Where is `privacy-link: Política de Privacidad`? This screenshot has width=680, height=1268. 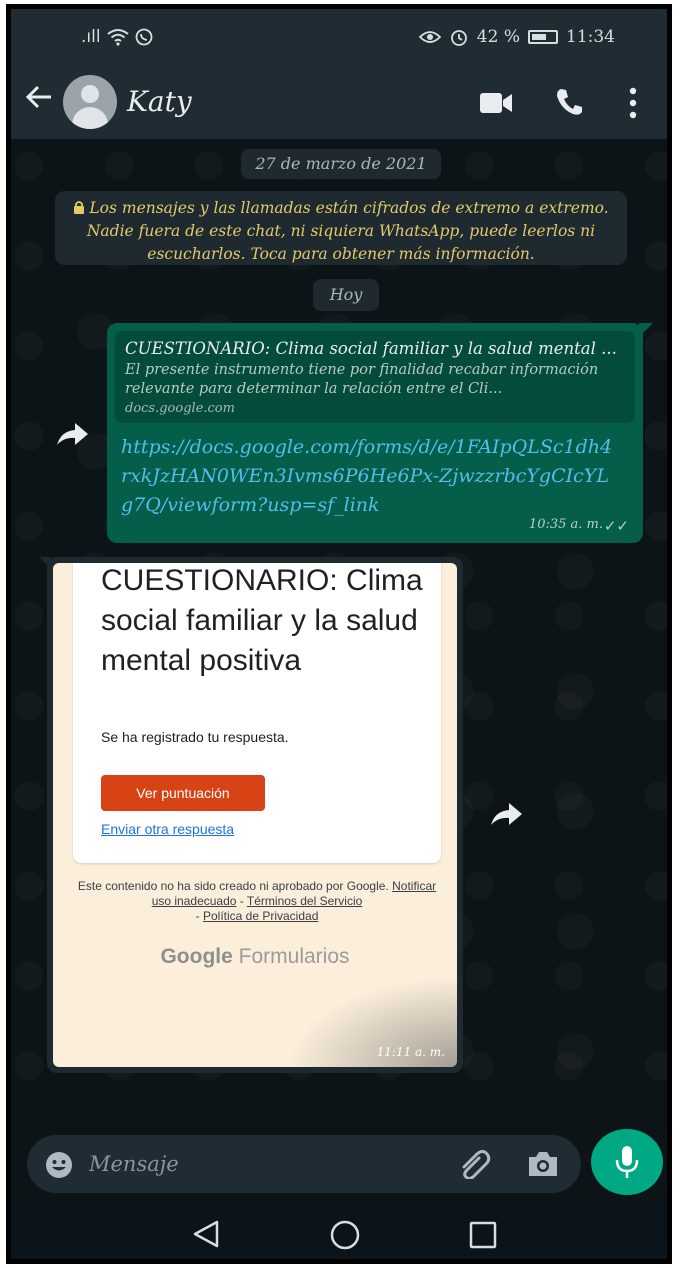 privacy-link: Política de Privacidad is located at coordinates (260, 916).